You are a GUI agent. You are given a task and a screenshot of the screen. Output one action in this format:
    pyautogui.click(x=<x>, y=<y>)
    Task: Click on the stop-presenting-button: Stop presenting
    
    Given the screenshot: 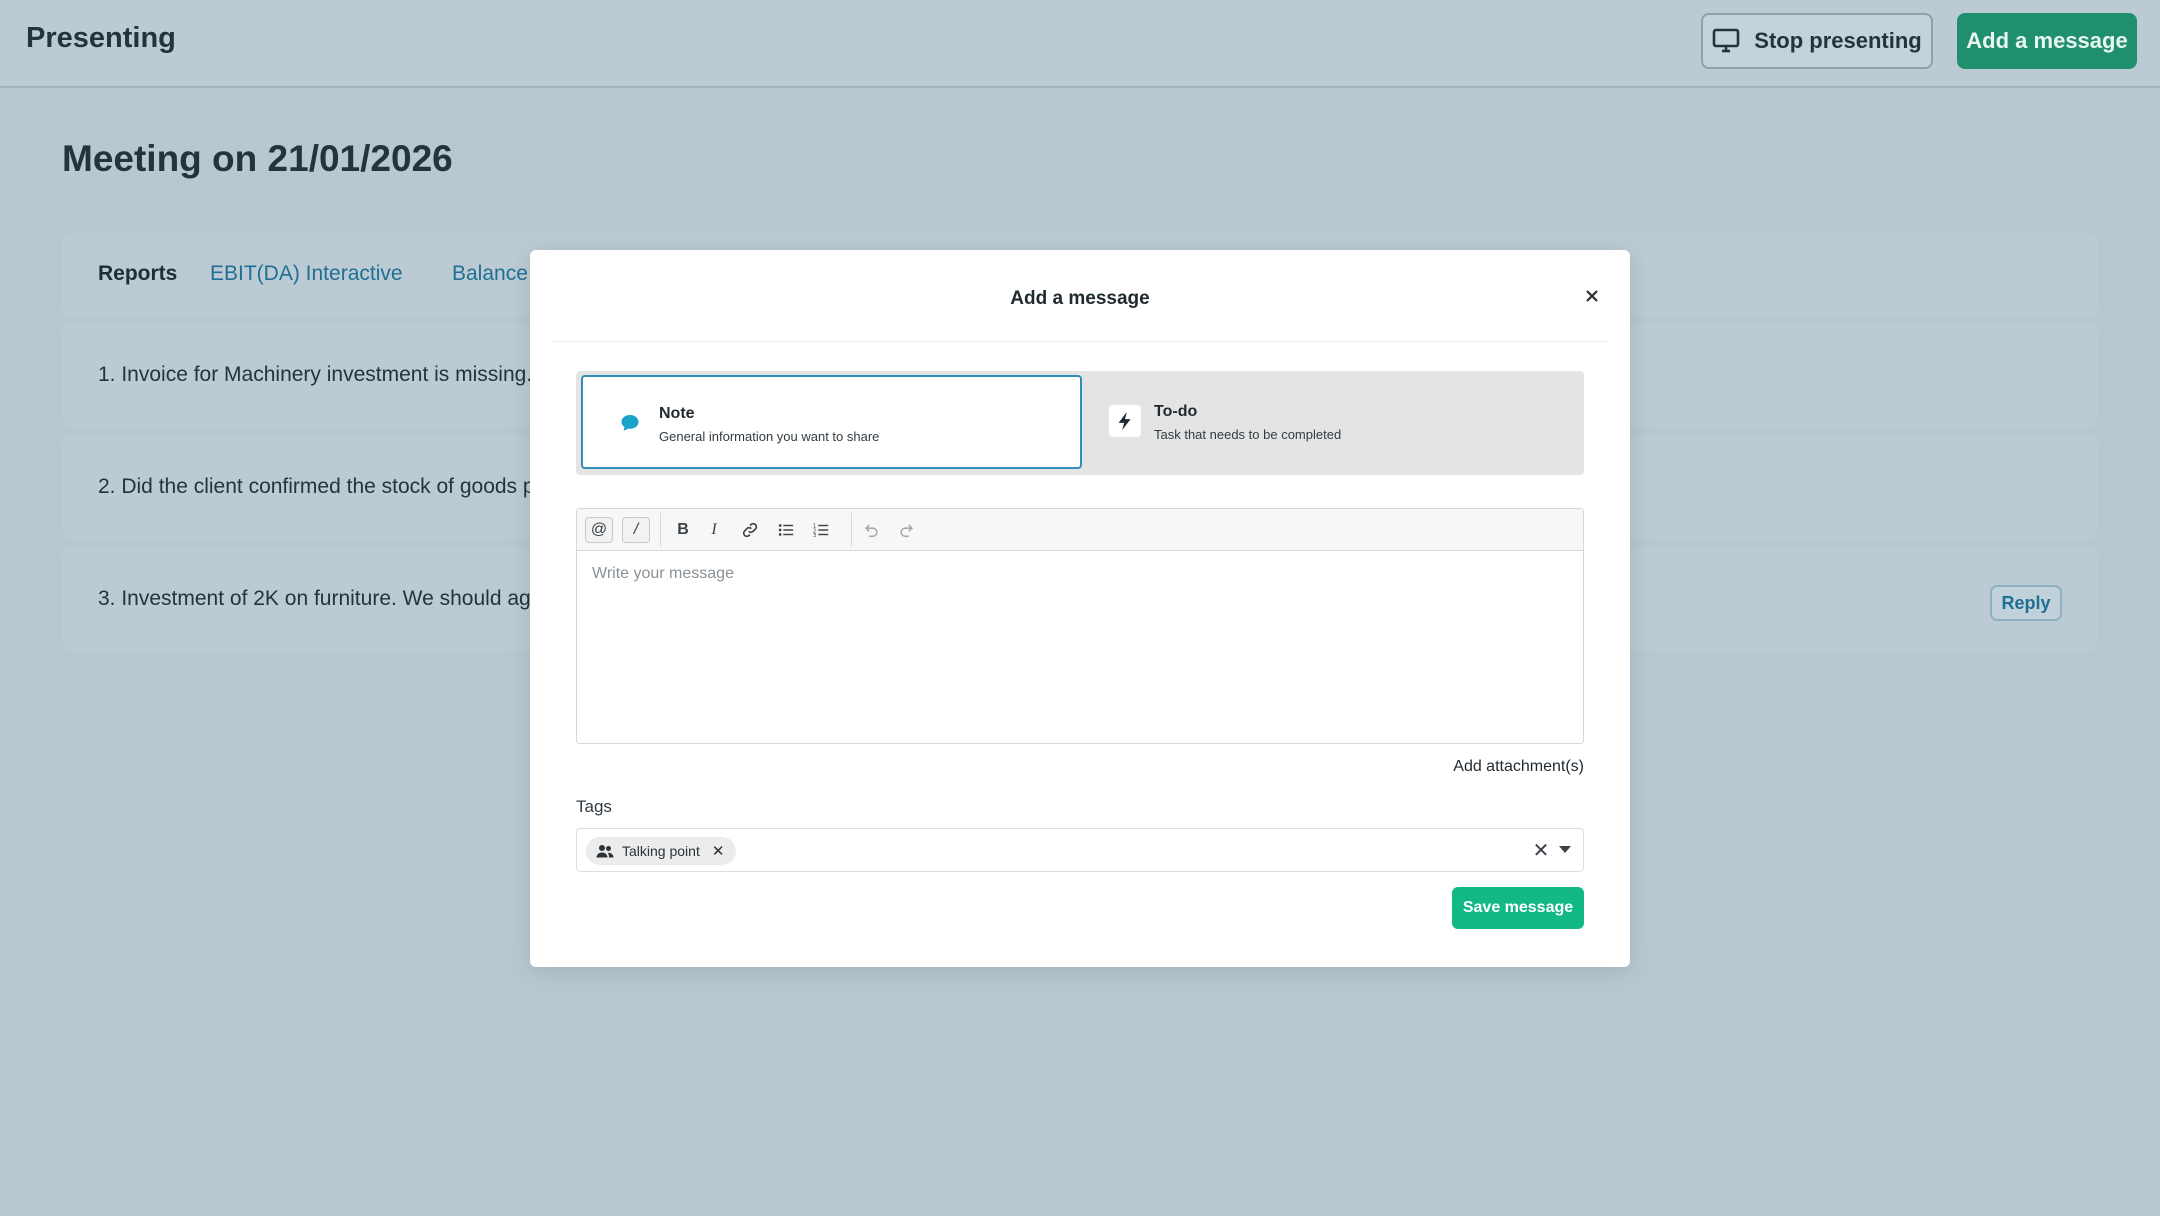 What is the action you would take?
    pyautogui.click(x=1817, y=41)
    